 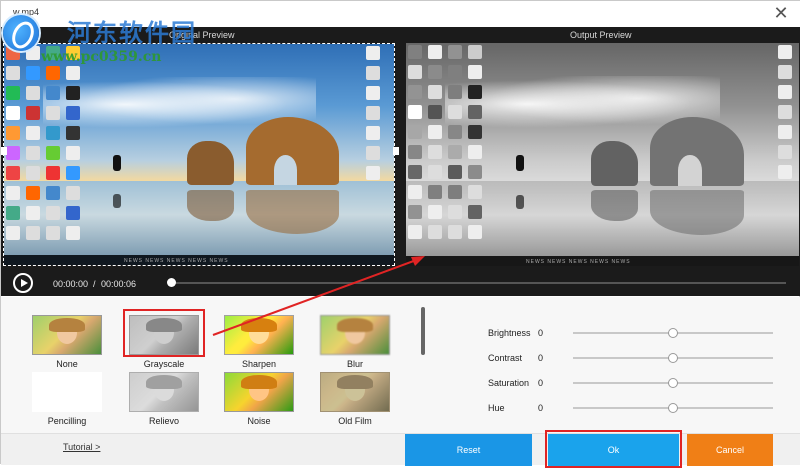 What do you see at coordinates (423, 331) in the screenshot?
I see `filter-list-scrollbar` at bounding box center [423, 331].